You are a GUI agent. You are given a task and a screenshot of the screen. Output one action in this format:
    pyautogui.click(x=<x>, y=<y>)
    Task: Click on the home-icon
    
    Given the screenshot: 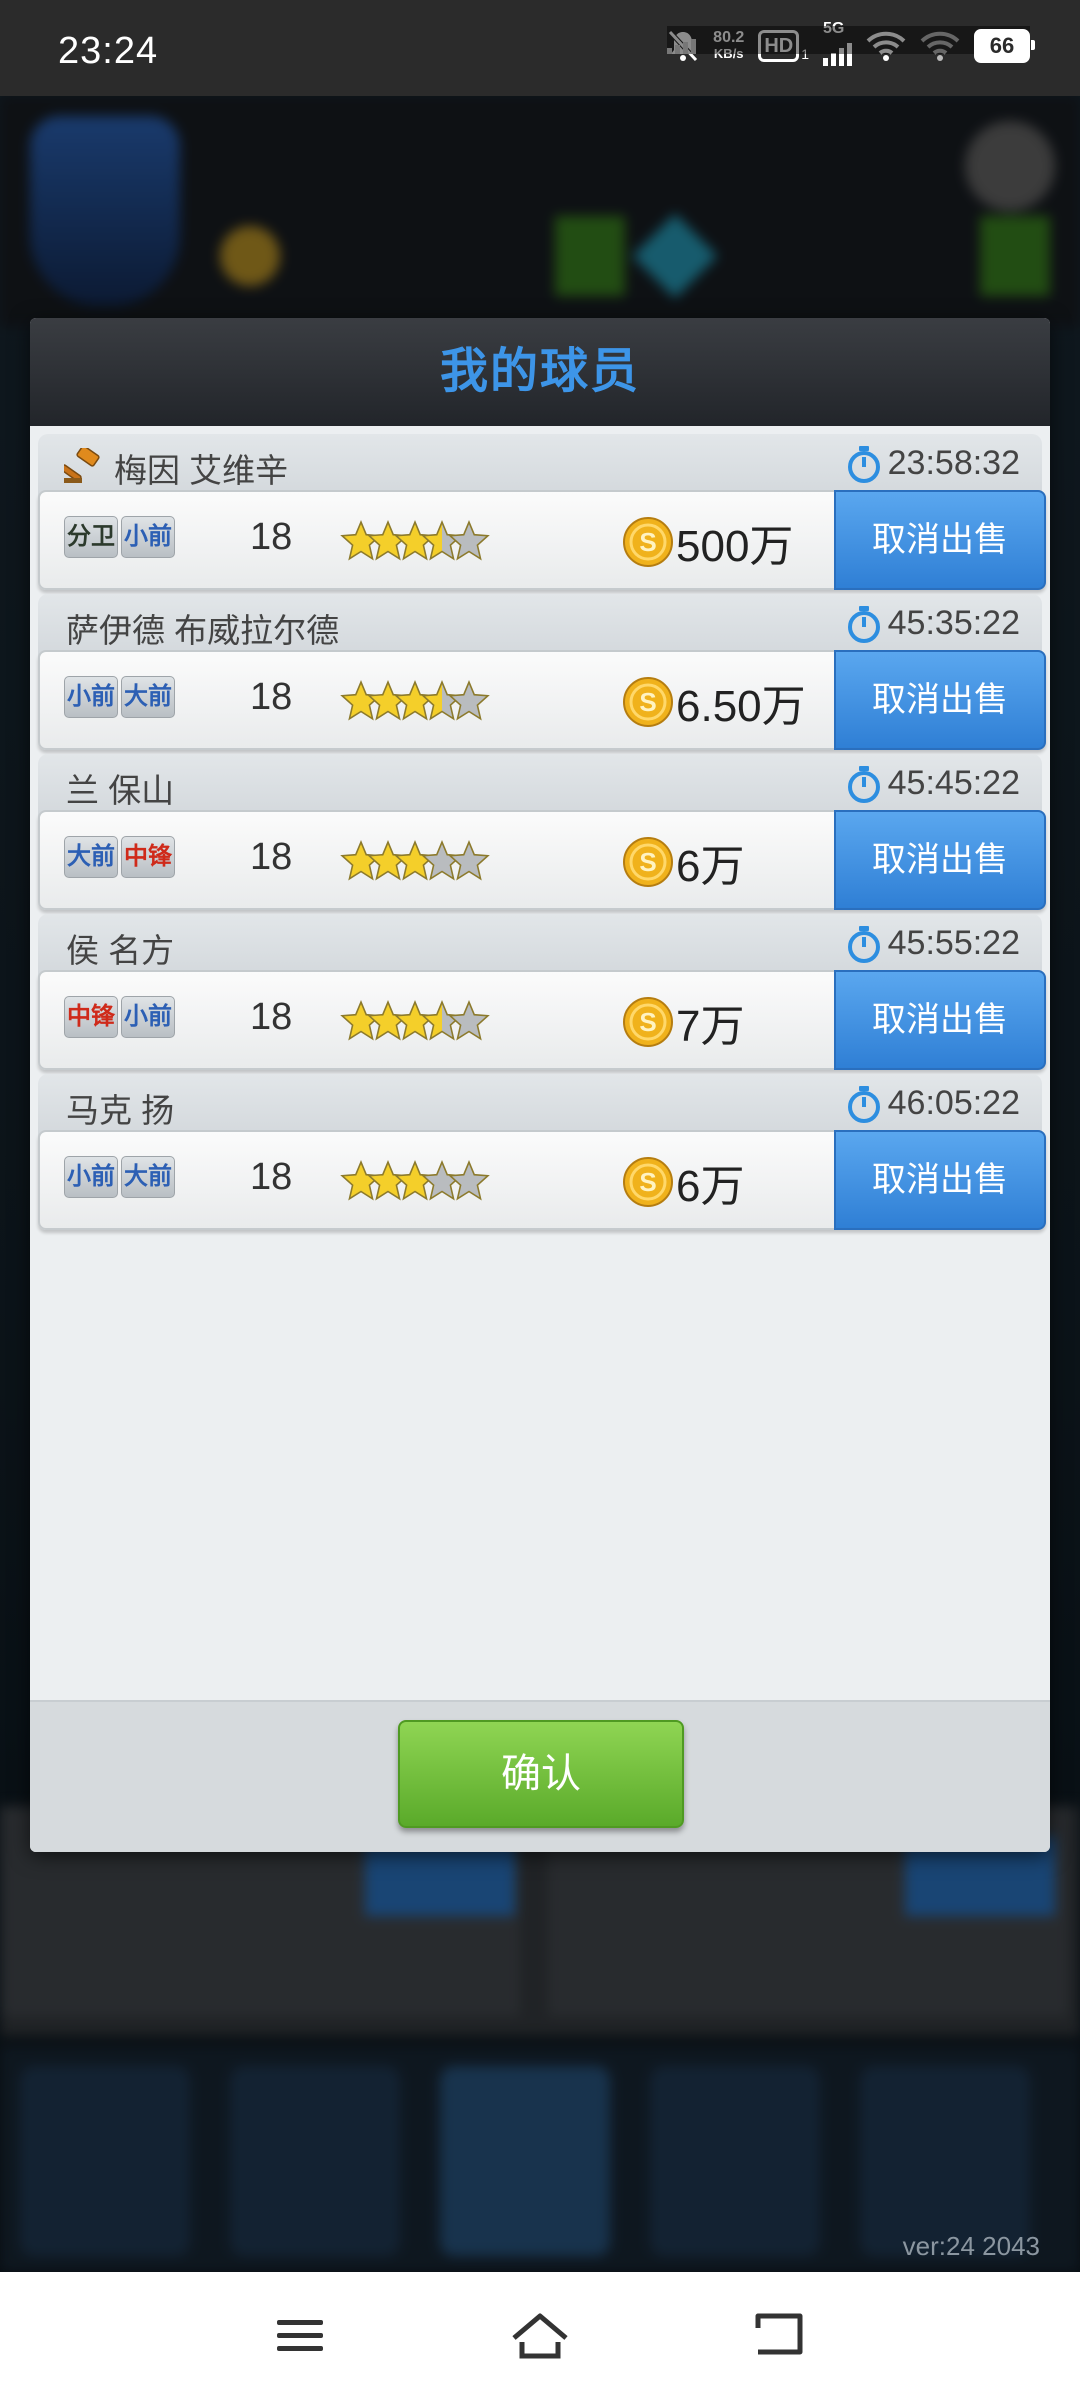 What is the action you would take?
    pyautogui.click(x=540, y=2335)
    